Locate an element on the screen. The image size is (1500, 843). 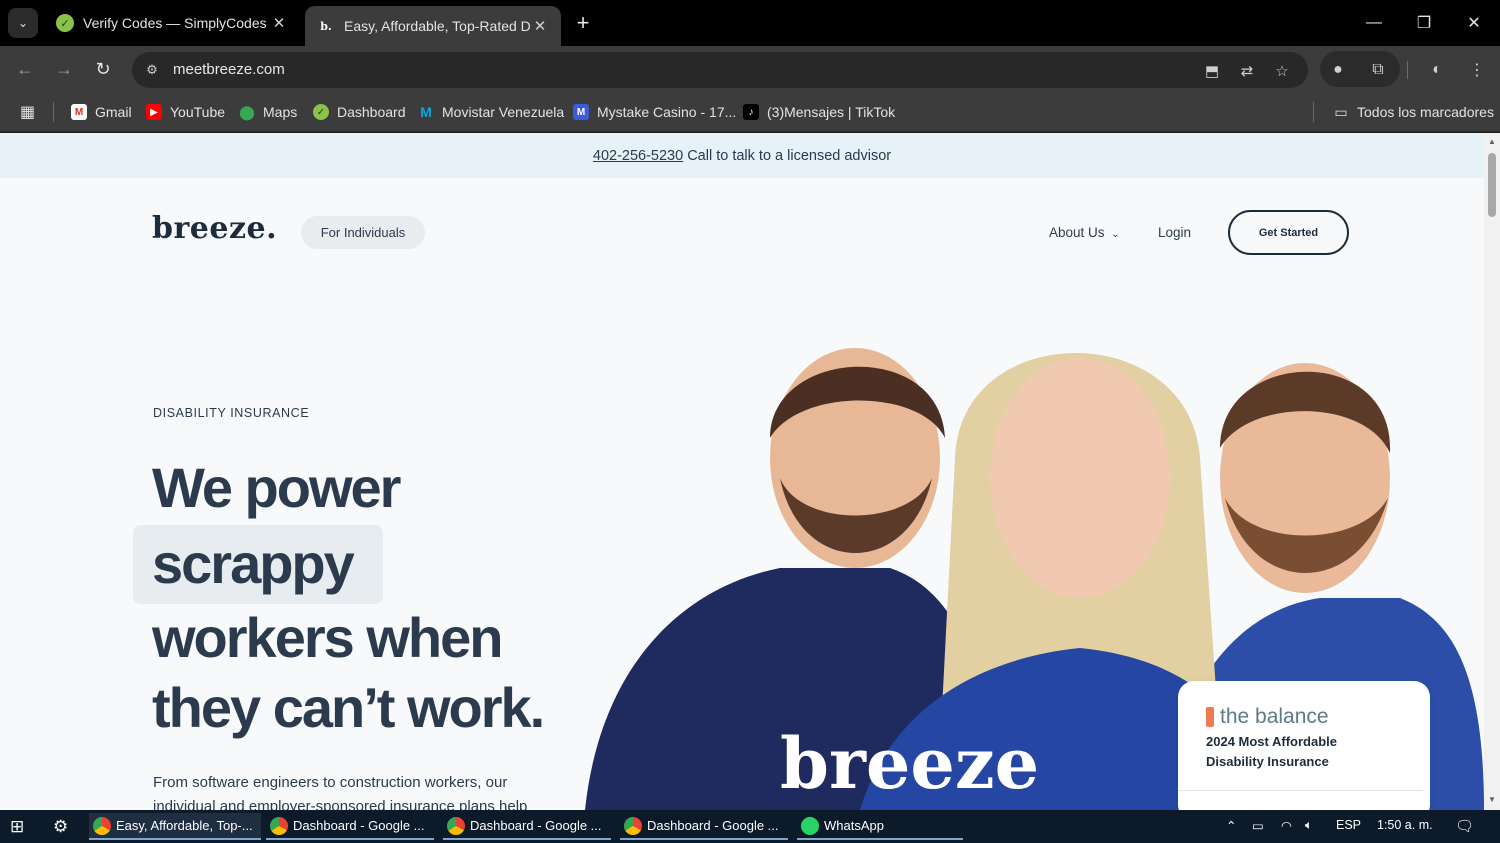
new-tab-button: + is located at coordinates (583, 23).